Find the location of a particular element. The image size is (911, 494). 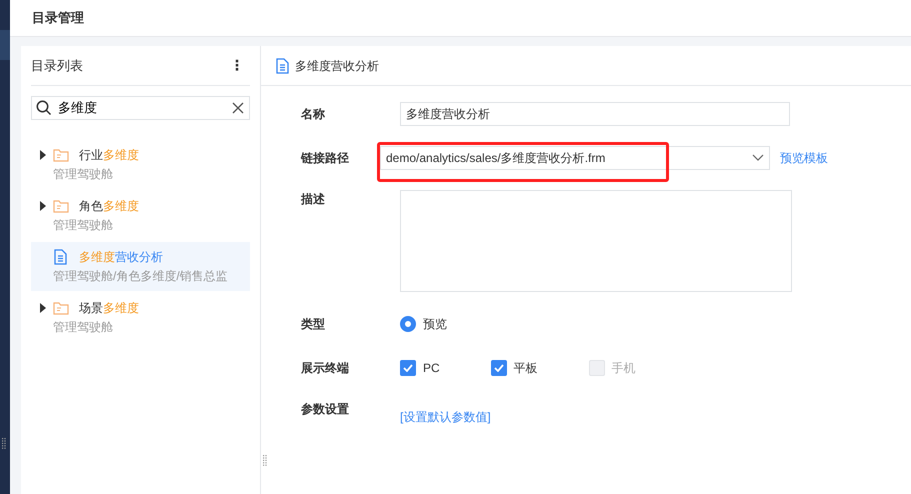

preview-template-link: 预览模板 is located at coordinates (804, 158).